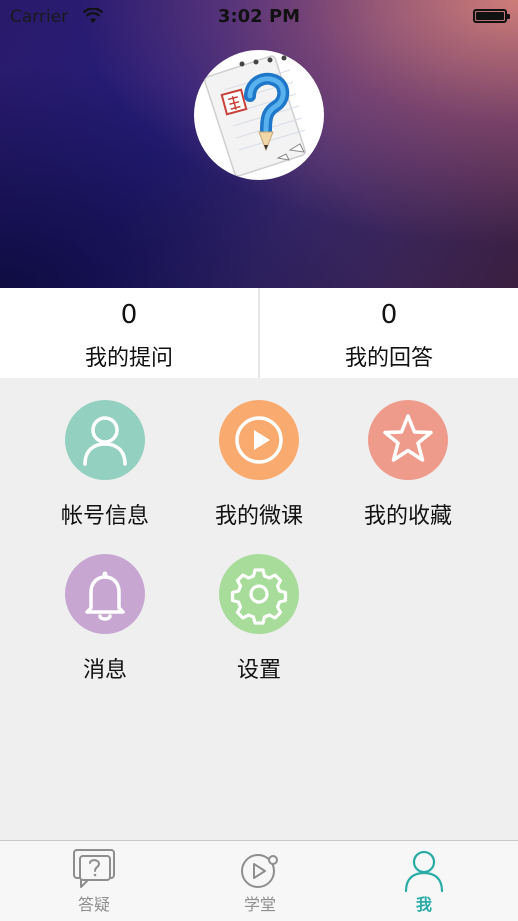 This screenshot has width=518, height=921. What do you see at coordinates (129, 333) in the screenshot?
I see `my-questions-stat: 0 我的提问` at bounding box center [129, 333].